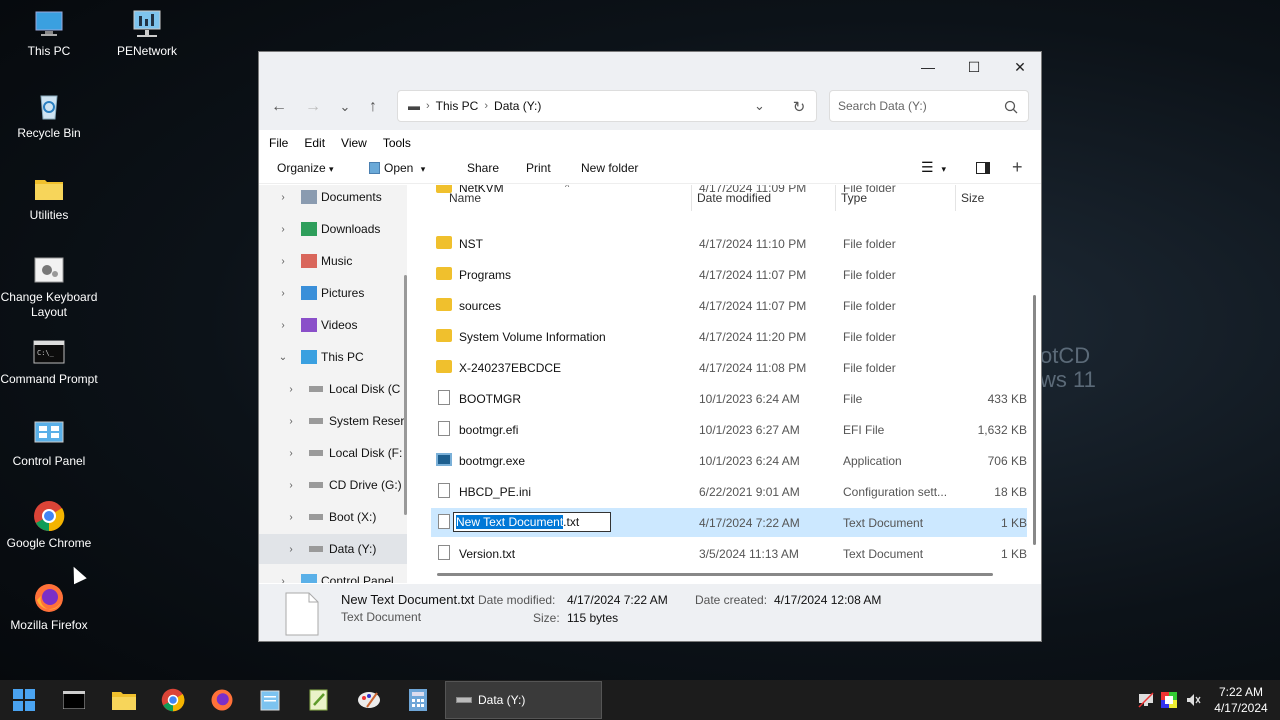 The width and height of the screenshot is (1280, 720). Describe the element at coordinates (333, 325) in the screenshot. I see `nav-item-videos: › Videos` at that location.